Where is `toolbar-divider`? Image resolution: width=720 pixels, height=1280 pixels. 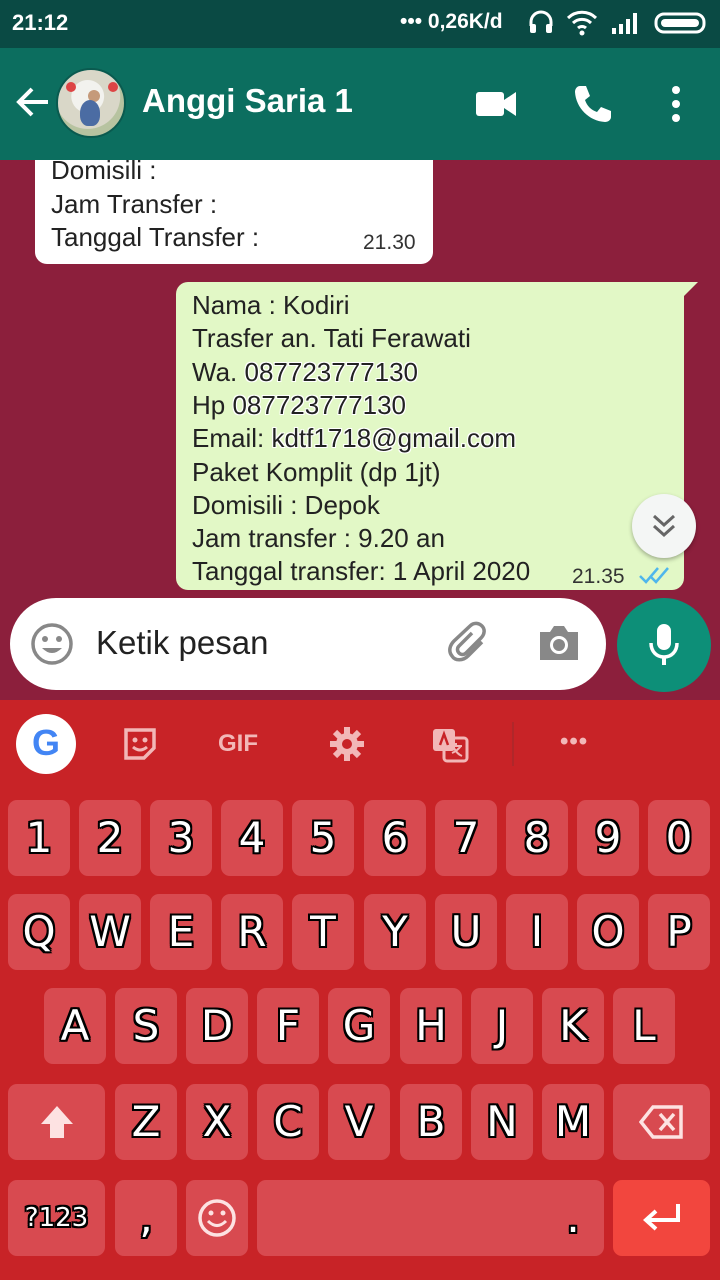
toolbar-divider is located at coordinates (513, 744).